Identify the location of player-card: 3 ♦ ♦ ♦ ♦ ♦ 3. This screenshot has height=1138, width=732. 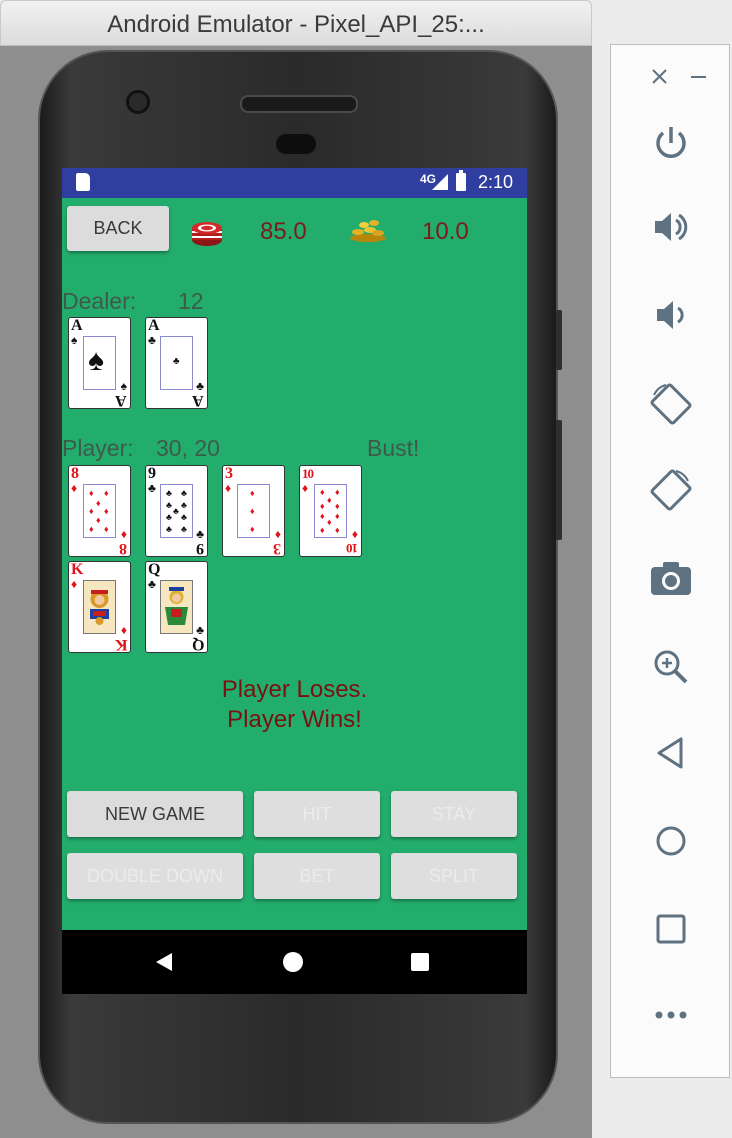
(253, 511).